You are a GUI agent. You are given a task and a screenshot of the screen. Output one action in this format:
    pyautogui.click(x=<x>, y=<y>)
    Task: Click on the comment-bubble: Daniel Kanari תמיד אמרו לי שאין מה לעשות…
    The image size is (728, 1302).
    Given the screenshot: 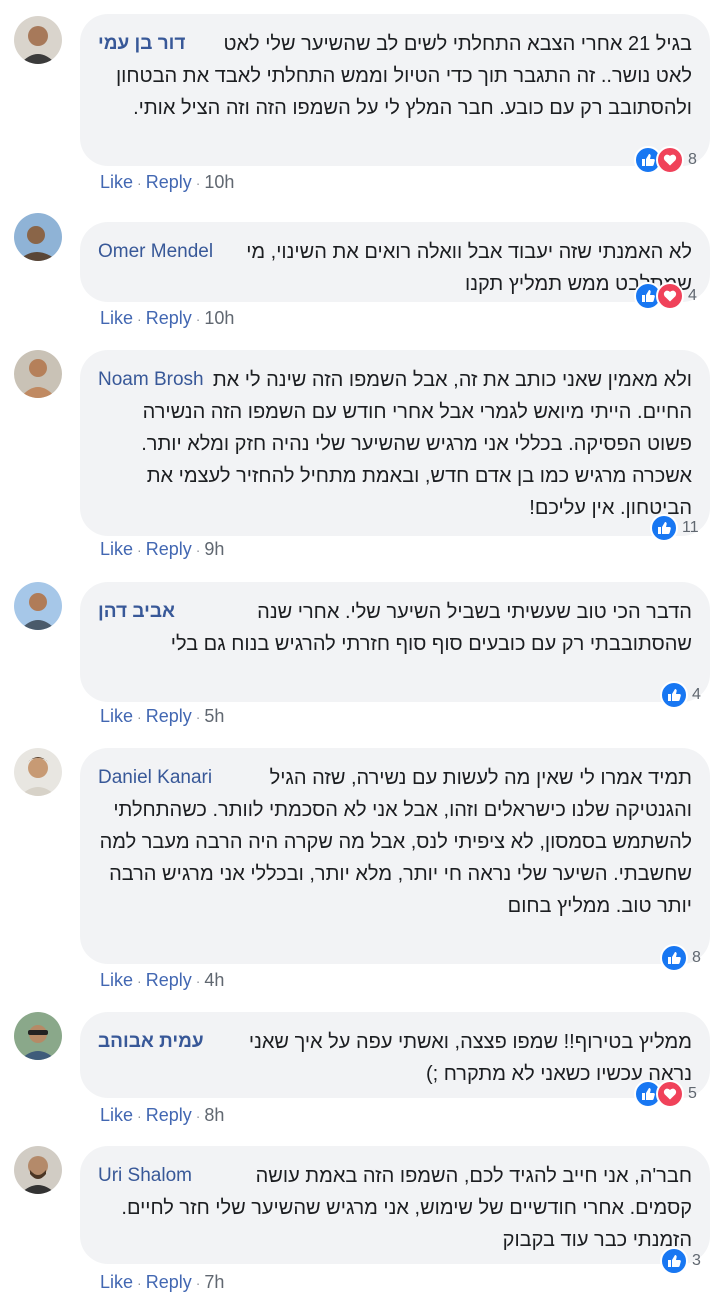 What is the action you would take?
    pyautogui.click(x=395, y=856)
    